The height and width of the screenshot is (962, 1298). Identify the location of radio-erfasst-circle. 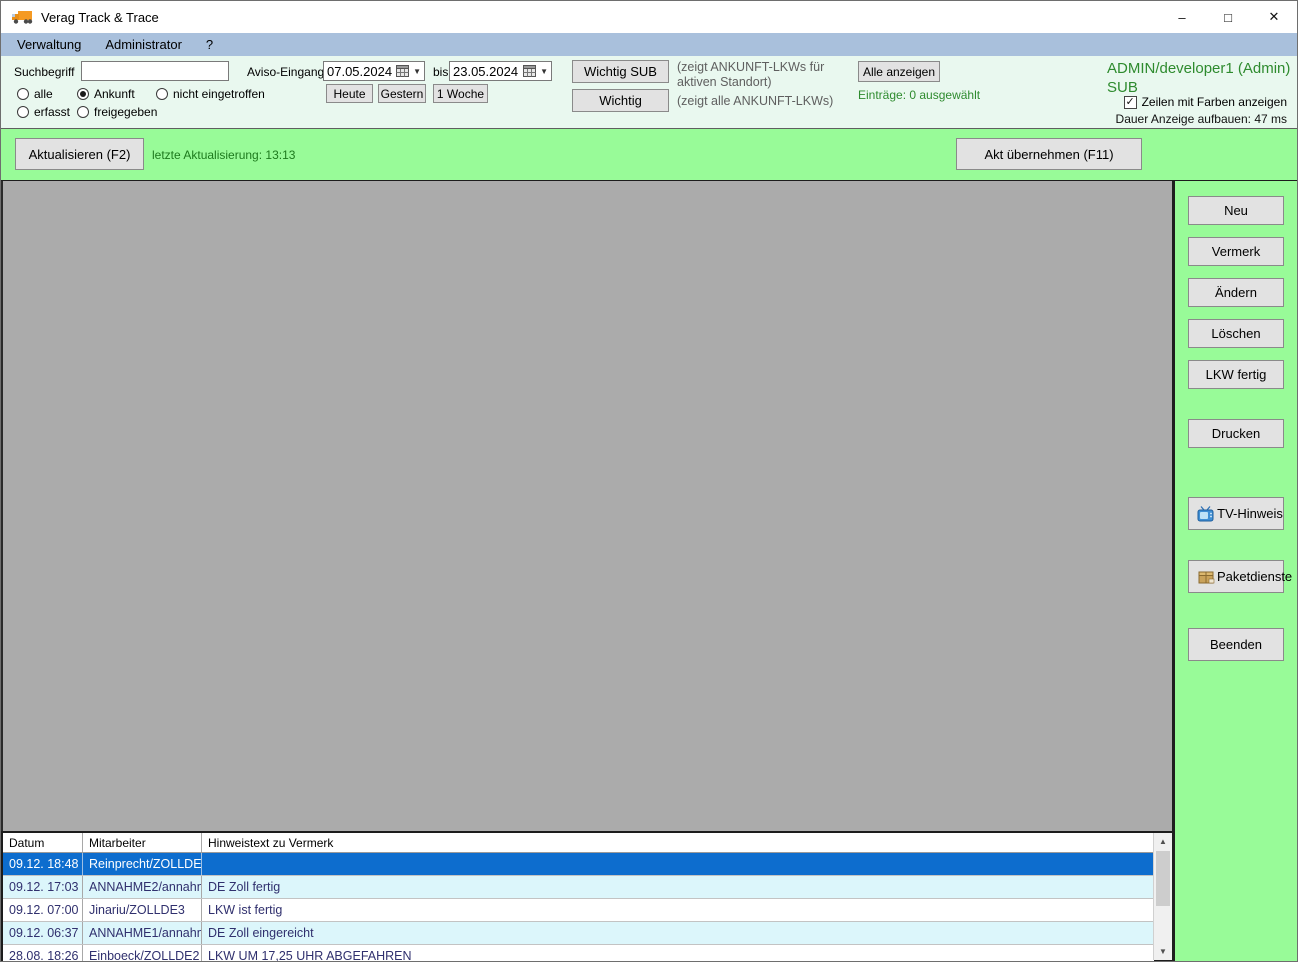
(23, 112).